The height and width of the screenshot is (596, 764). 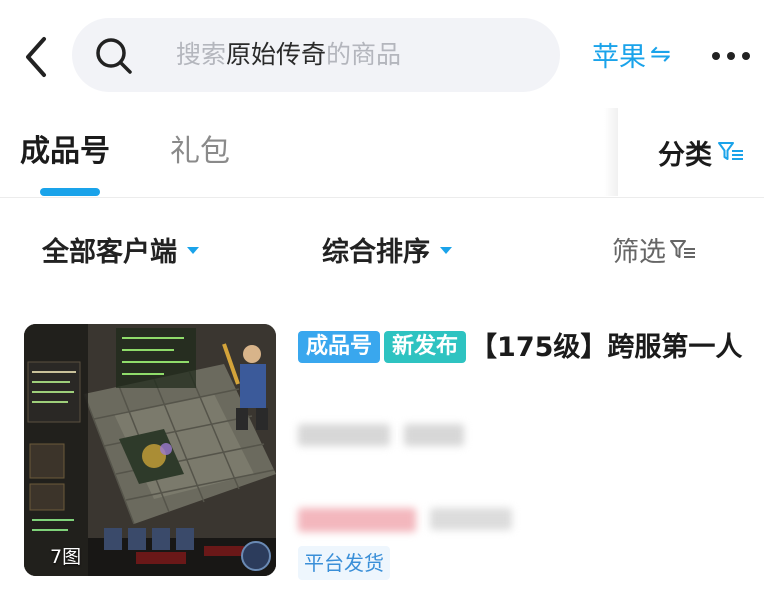 I want to click on sort-label: 综合排序, so click(x=376, y=252).